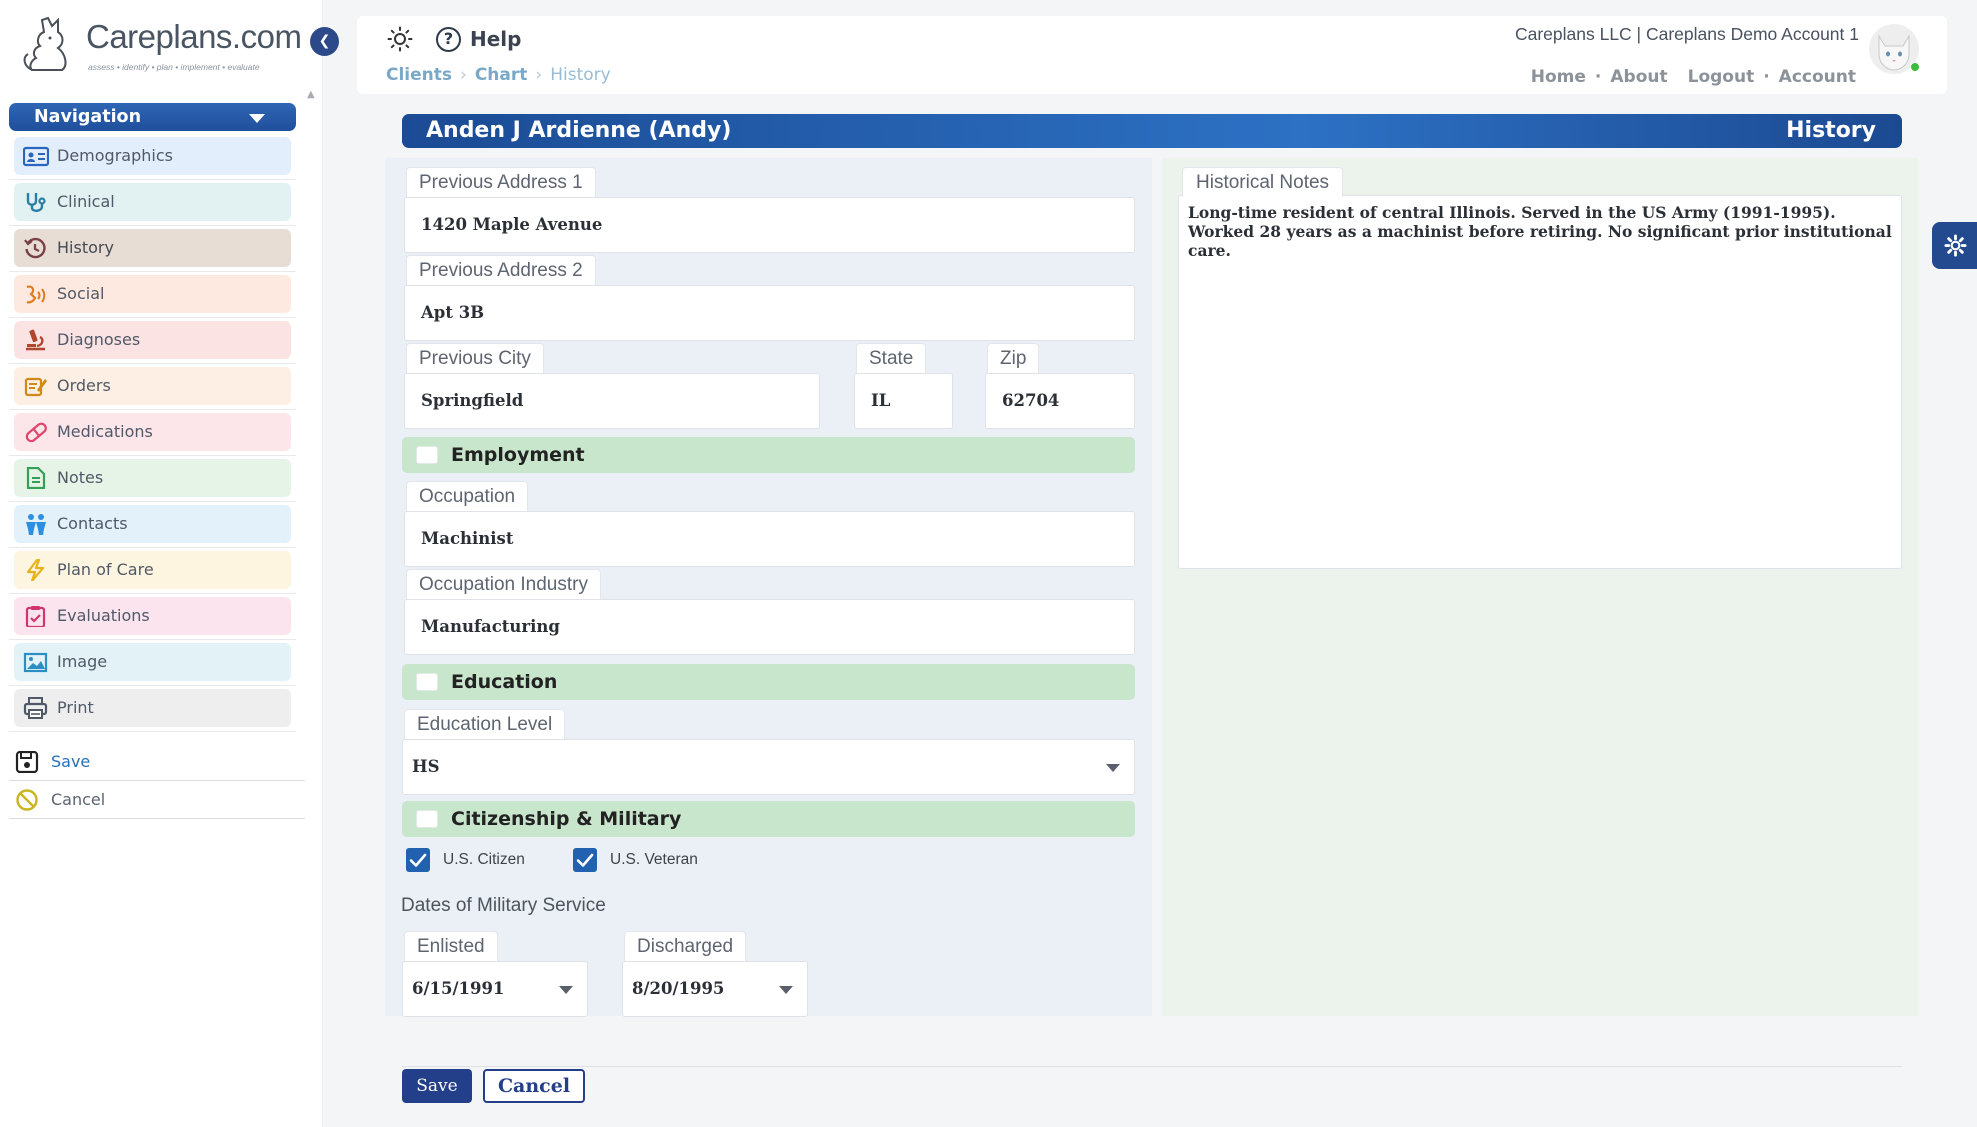 This screenshot has width=1977, height=1127. I want to click on occupation-field: Occupation Machinist, so click(769, 524).